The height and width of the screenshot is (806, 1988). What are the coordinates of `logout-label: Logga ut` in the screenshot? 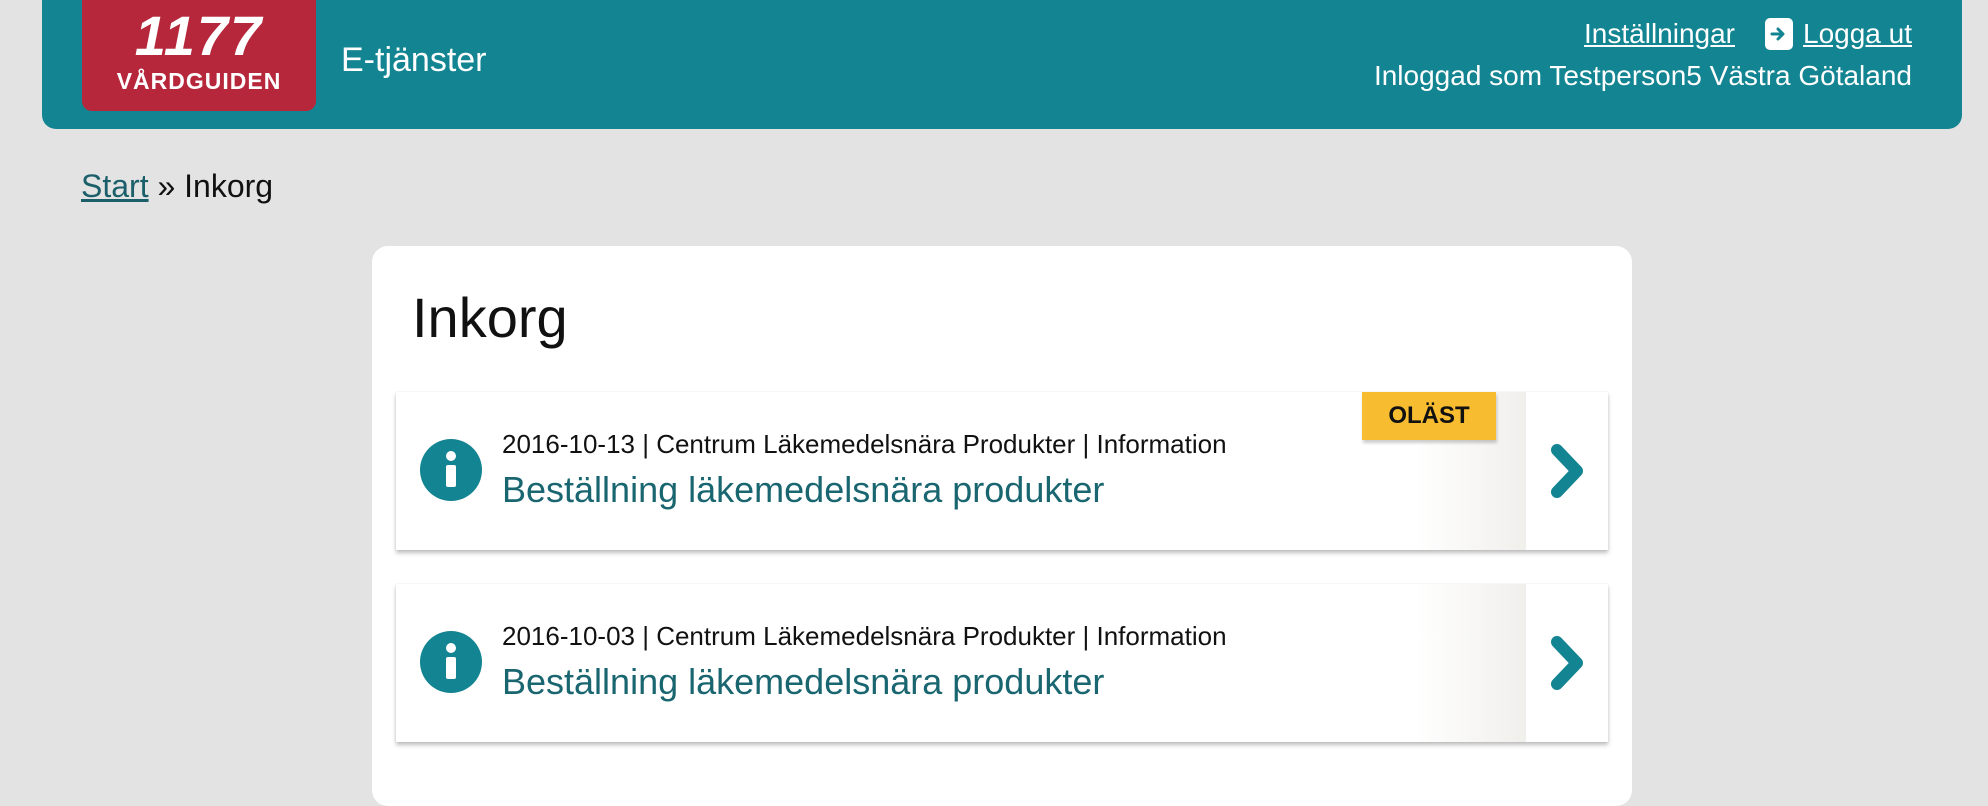 It's located at (1857, 34).